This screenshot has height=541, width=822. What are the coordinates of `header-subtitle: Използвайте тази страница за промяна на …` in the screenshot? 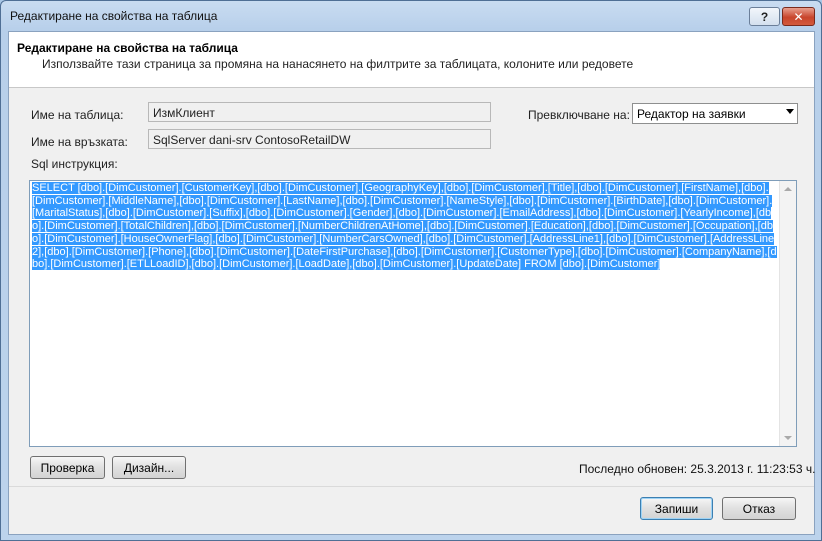 It's located at (338, 64).